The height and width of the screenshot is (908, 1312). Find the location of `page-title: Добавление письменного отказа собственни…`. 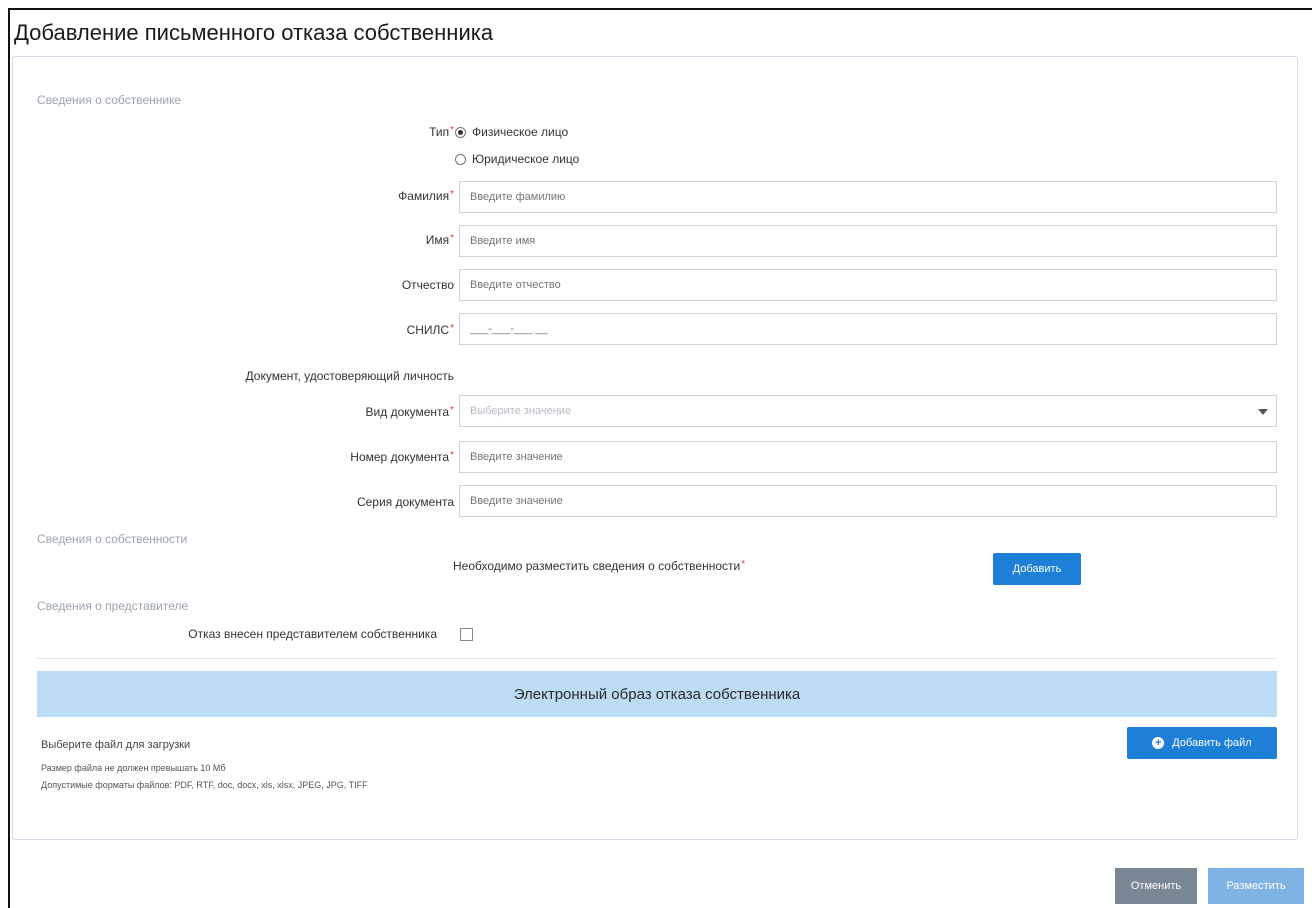

page-title: Добавление письменного отказа собственни… is located at coordinates (254, 32).